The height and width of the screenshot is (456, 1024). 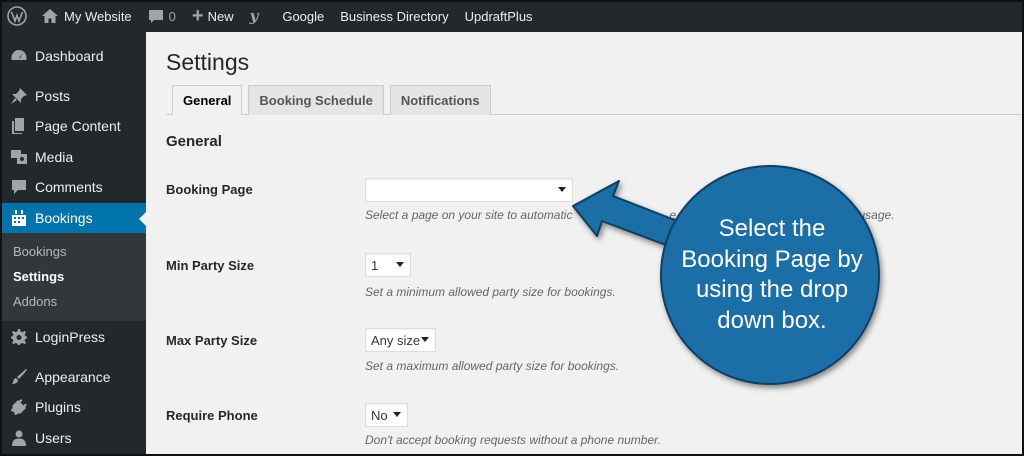 What do you see at coordinates (379, 415) in the screenshot?
I see `require-phone-value: No` at bounding box center [379, 415].